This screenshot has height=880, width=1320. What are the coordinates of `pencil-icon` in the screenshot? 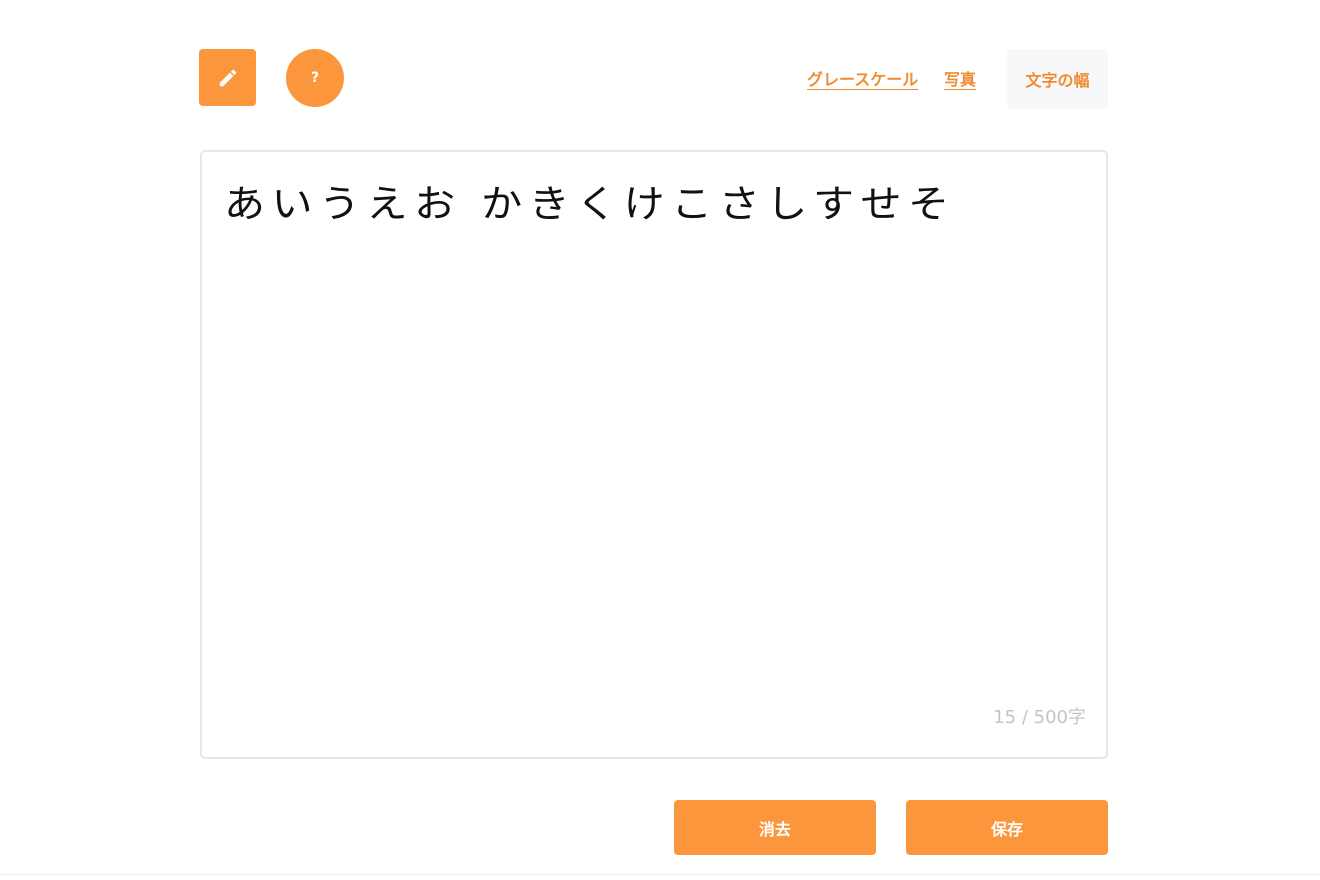 It's located at (227, 77).